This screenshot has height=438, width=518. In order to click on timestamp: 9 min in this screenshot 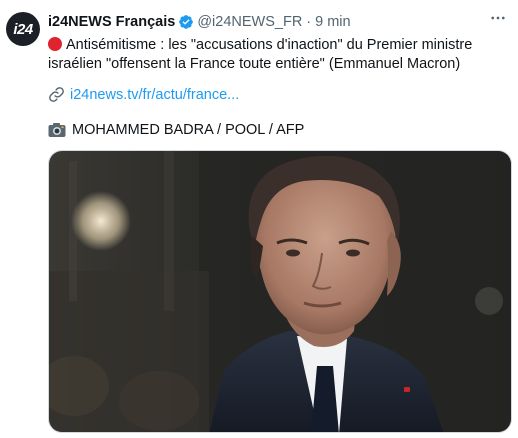, I will do `click(332, 22)`.